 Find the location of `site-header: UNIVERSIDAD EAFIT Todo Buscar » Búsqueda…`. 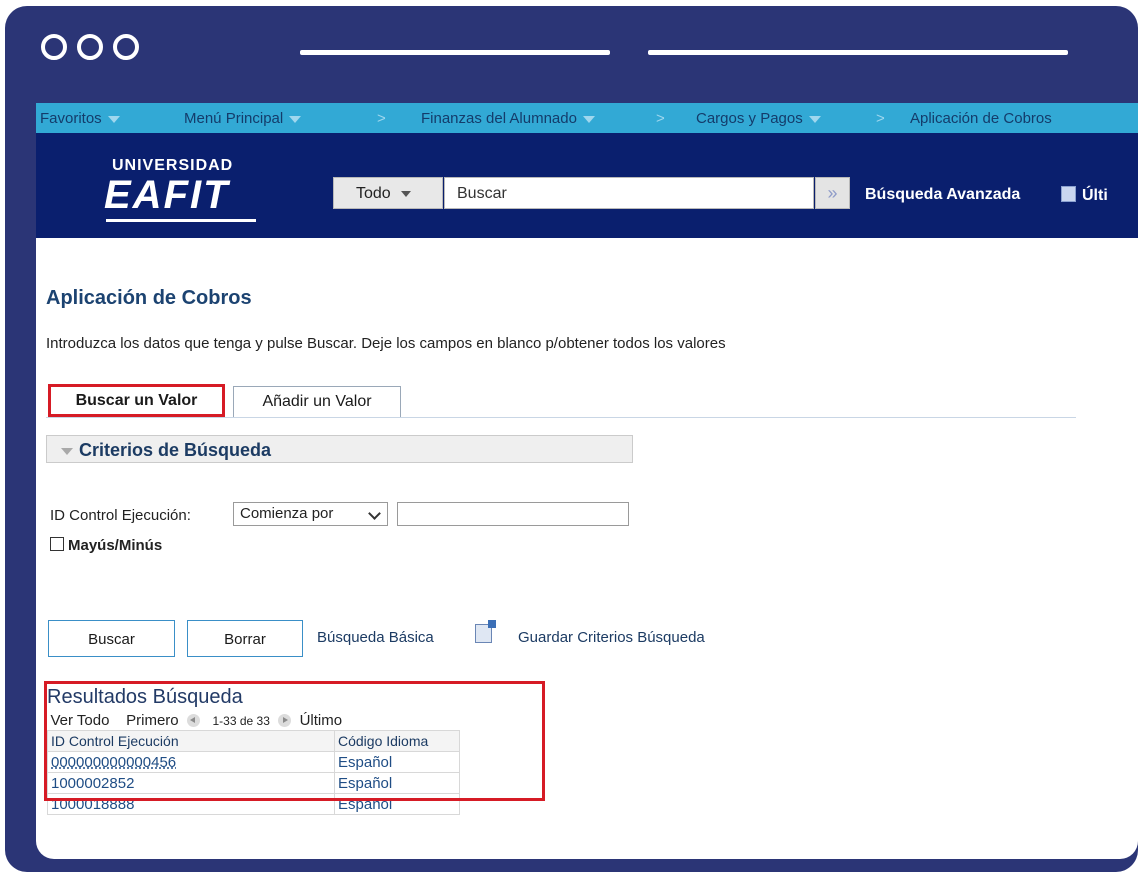

site-header: UNIVERSIDAD EAFIT Todo Buscar » Búsqueda… is located at coordinates (587, 185).